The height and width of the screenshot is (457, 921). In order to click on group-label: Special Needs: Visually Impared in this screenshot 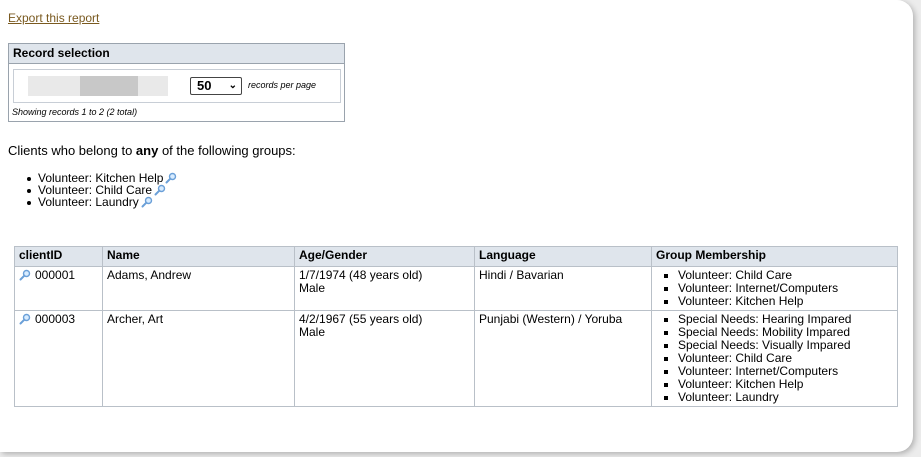, I will do `click(764, 345)`.